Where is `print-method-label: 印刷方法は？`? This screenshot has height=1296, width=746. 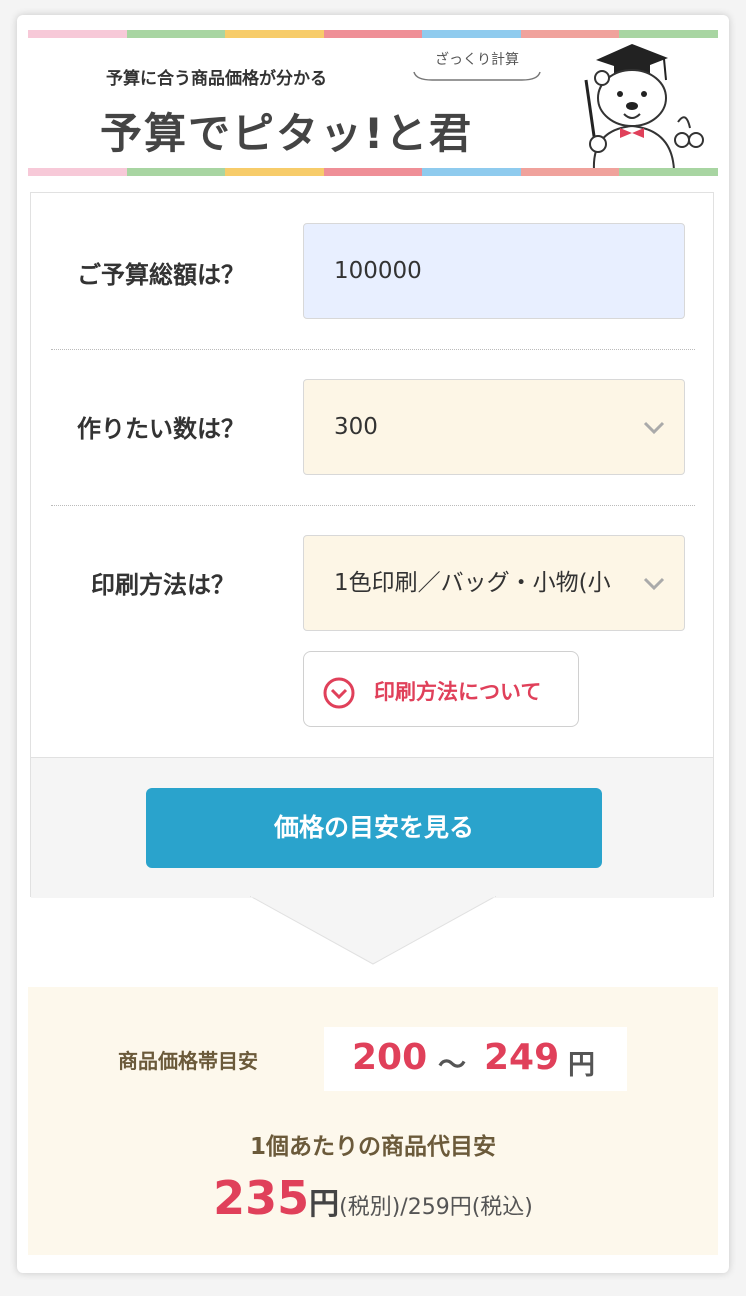 print-method-label: 印刷方法は？ is located at coordinates (163, 585).